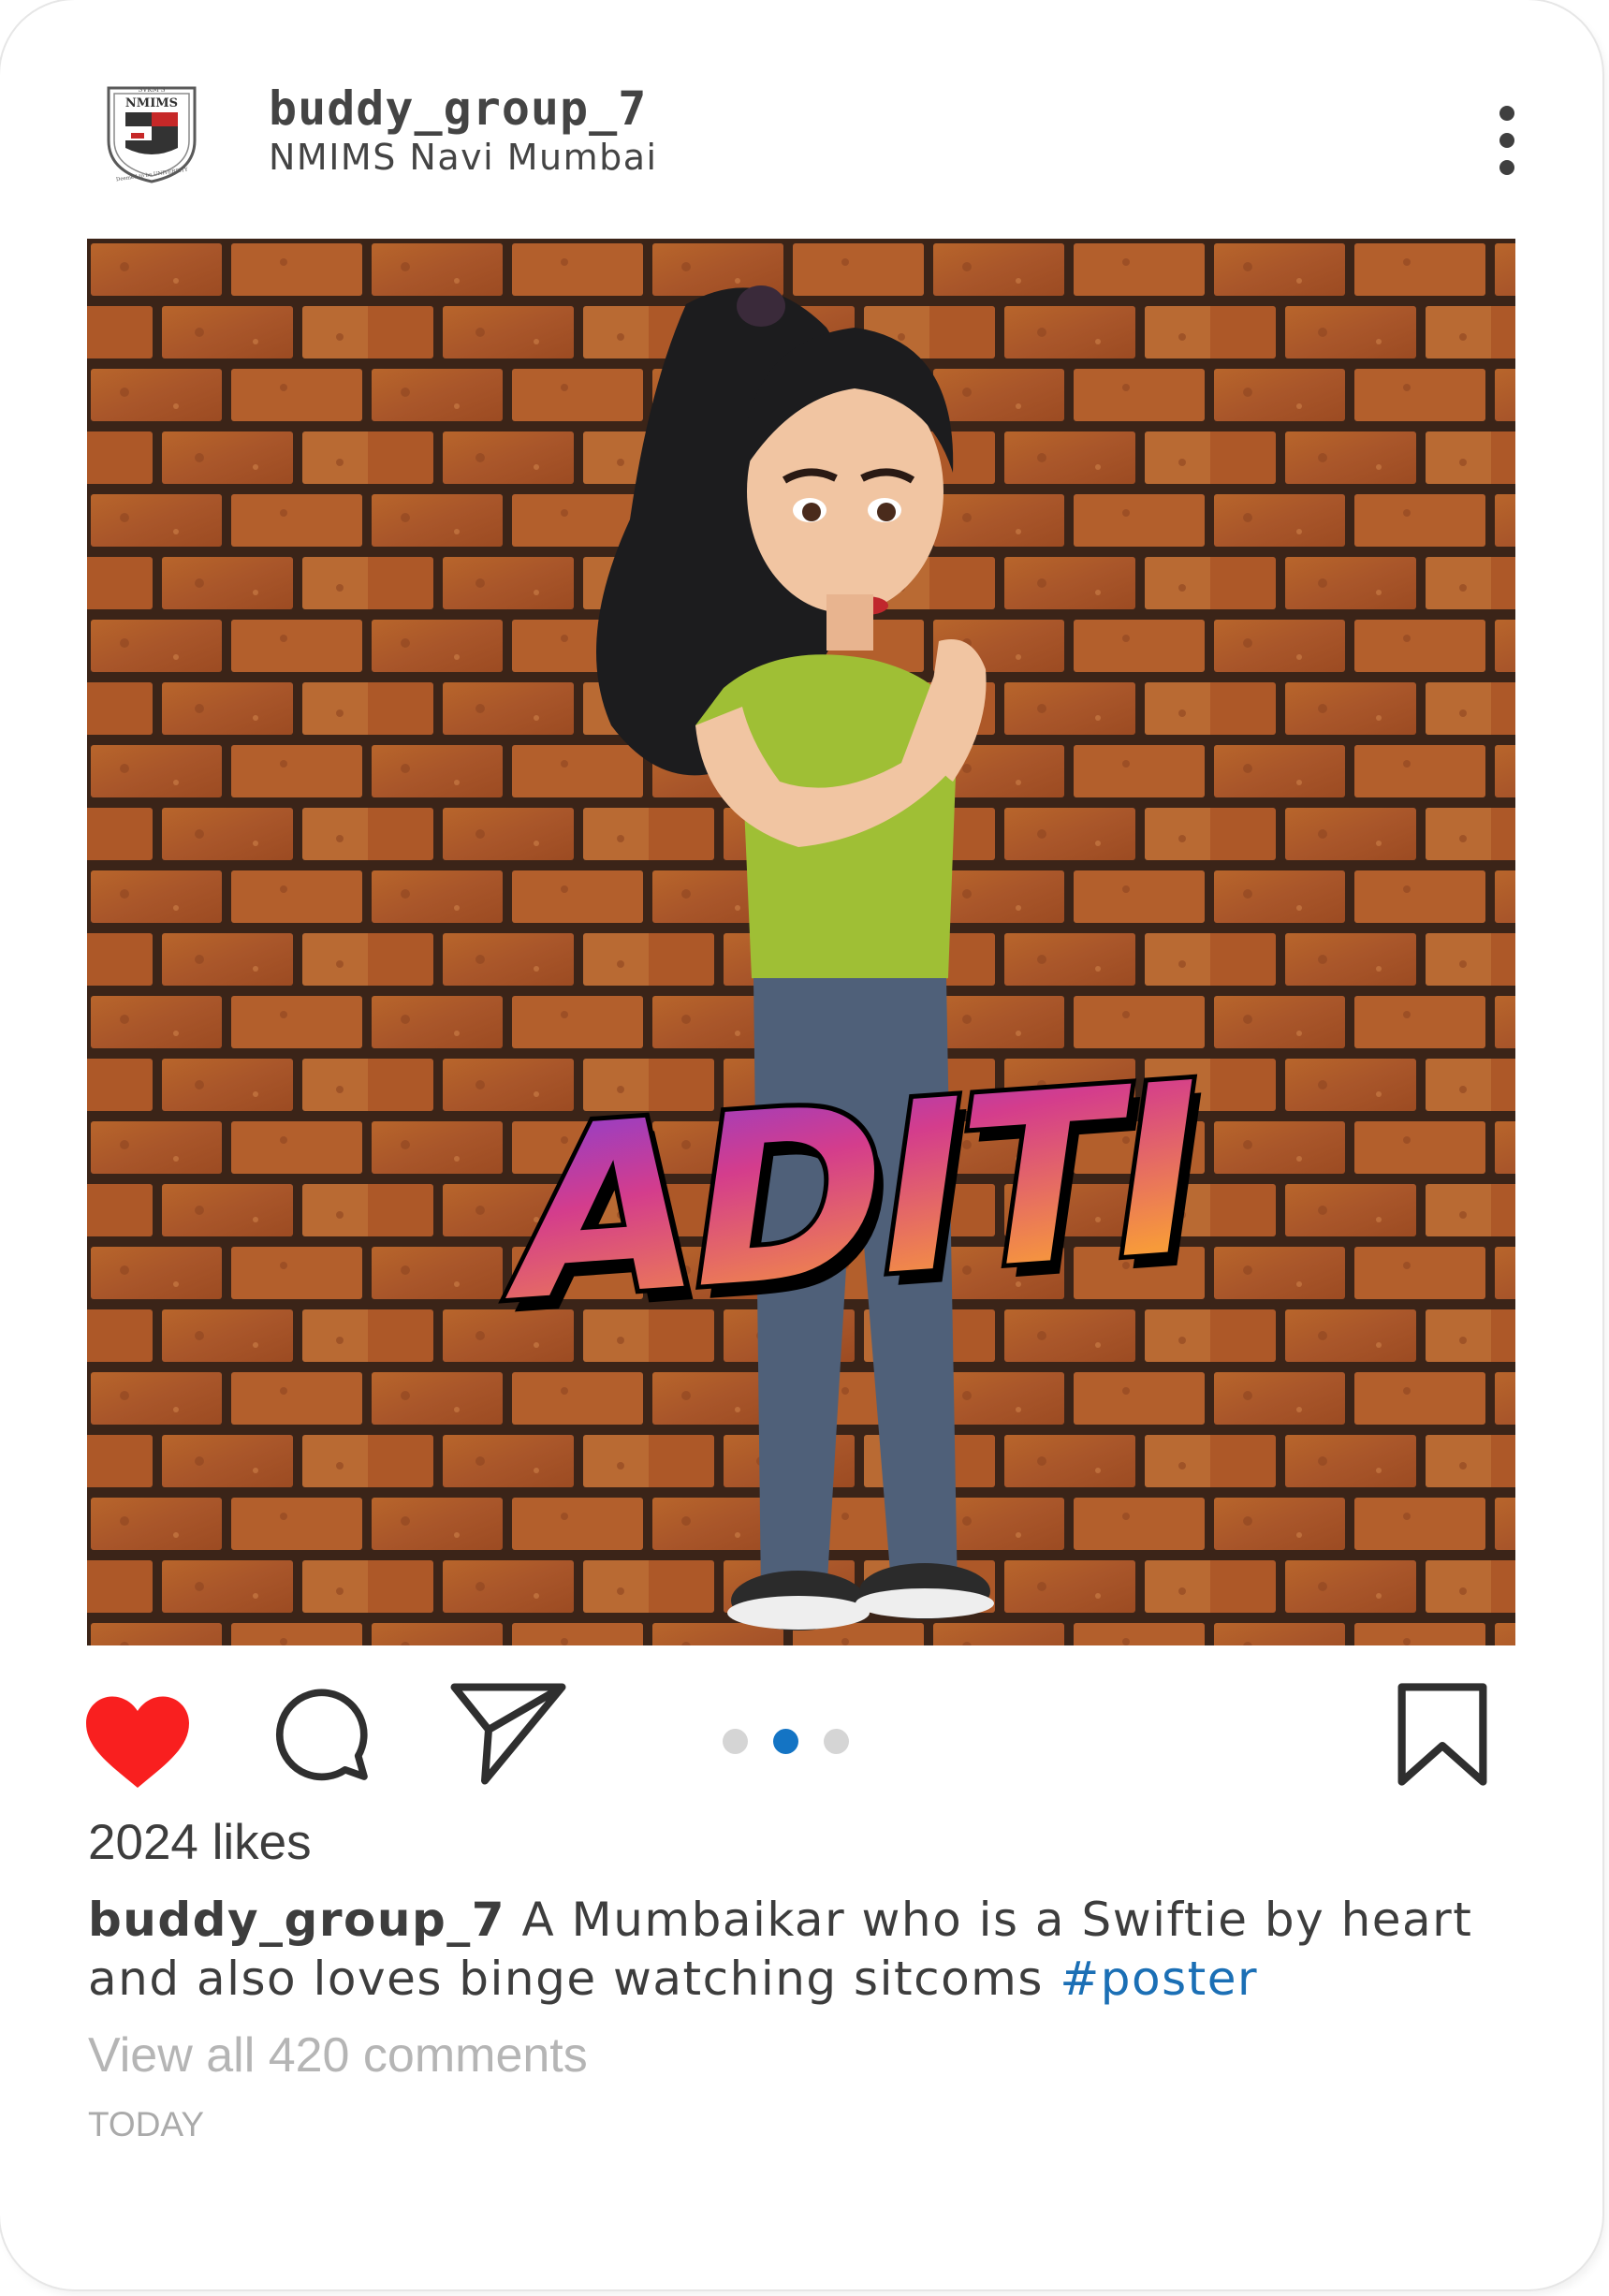  What do you see at coordinates (151, 134) in the screenshot?
I see `nmims-logo: SVKM'S NMIMS Deemed to be UNIVERSITY` at bounding box center [151, 134].